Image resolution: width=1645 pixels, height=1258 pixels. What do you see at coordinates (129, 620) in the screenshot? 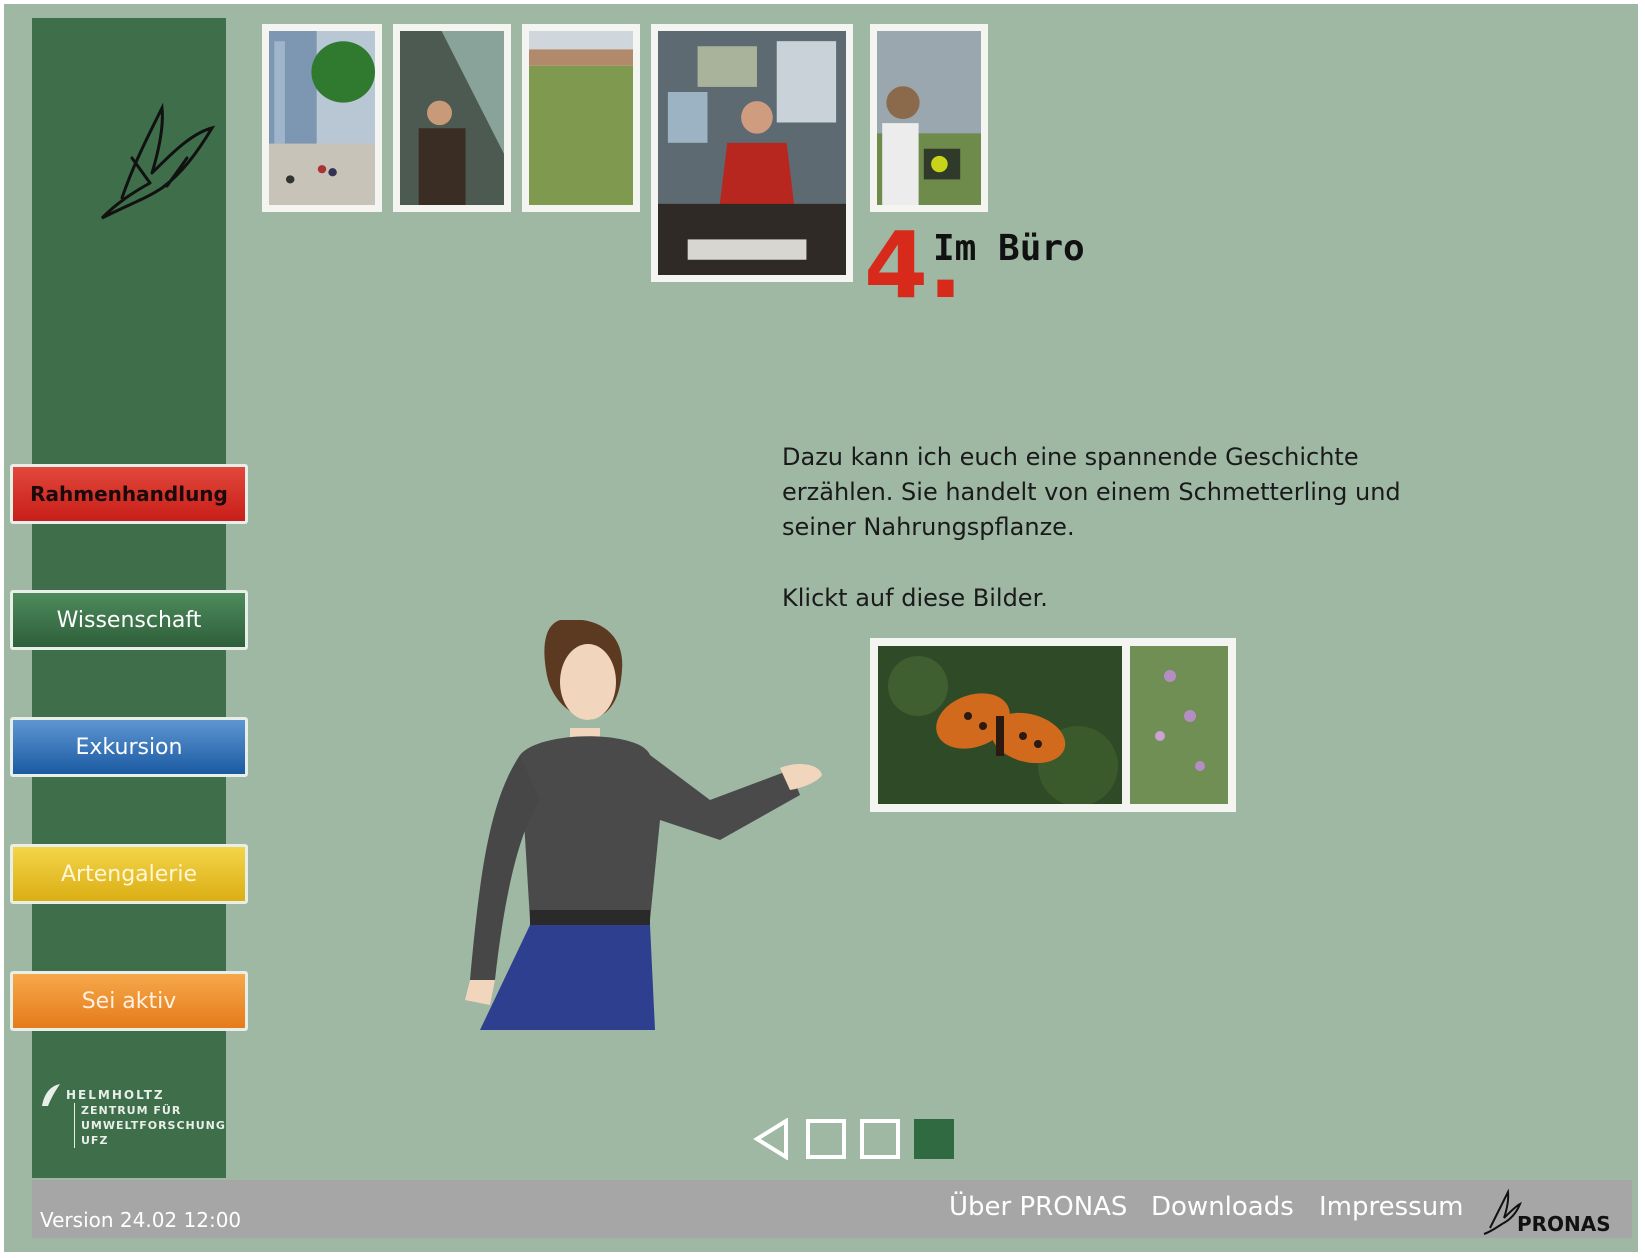
I see `nav-wissenschaft-button: Wissenschaft` at bounding box center [129, 620].